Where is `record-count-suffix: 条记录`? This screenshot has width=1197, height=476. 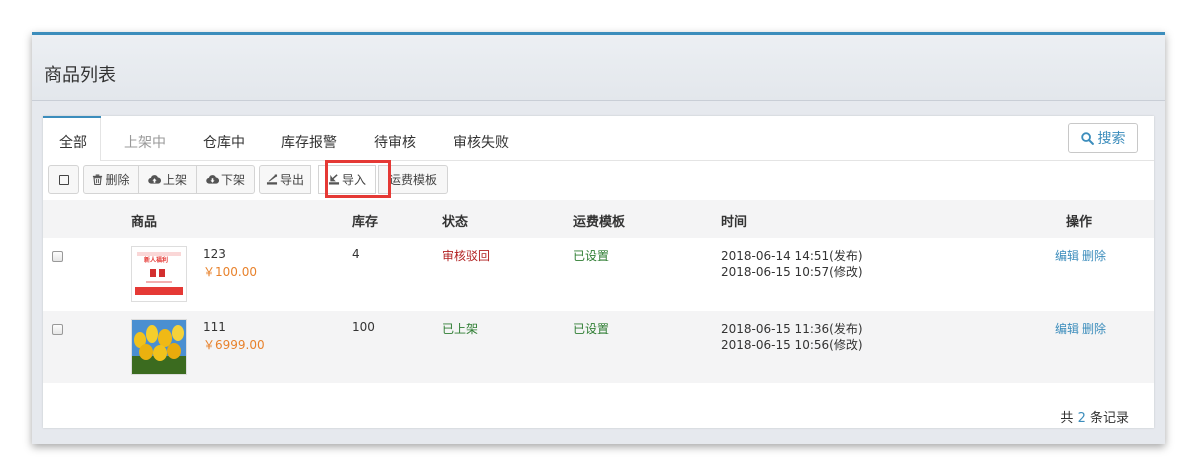
record-count-suffix: 条记录 is located at coordinates (1109, 418).